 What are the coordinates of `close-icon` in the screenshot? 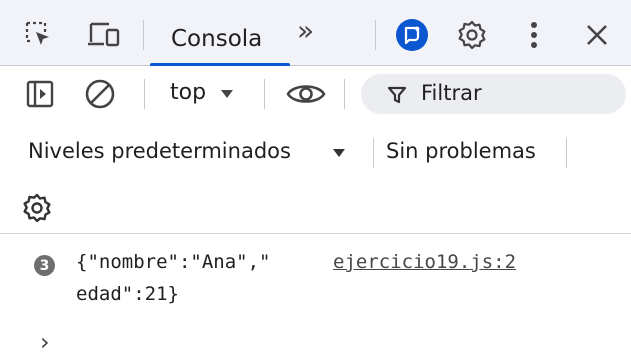 It's located at (597, 35).